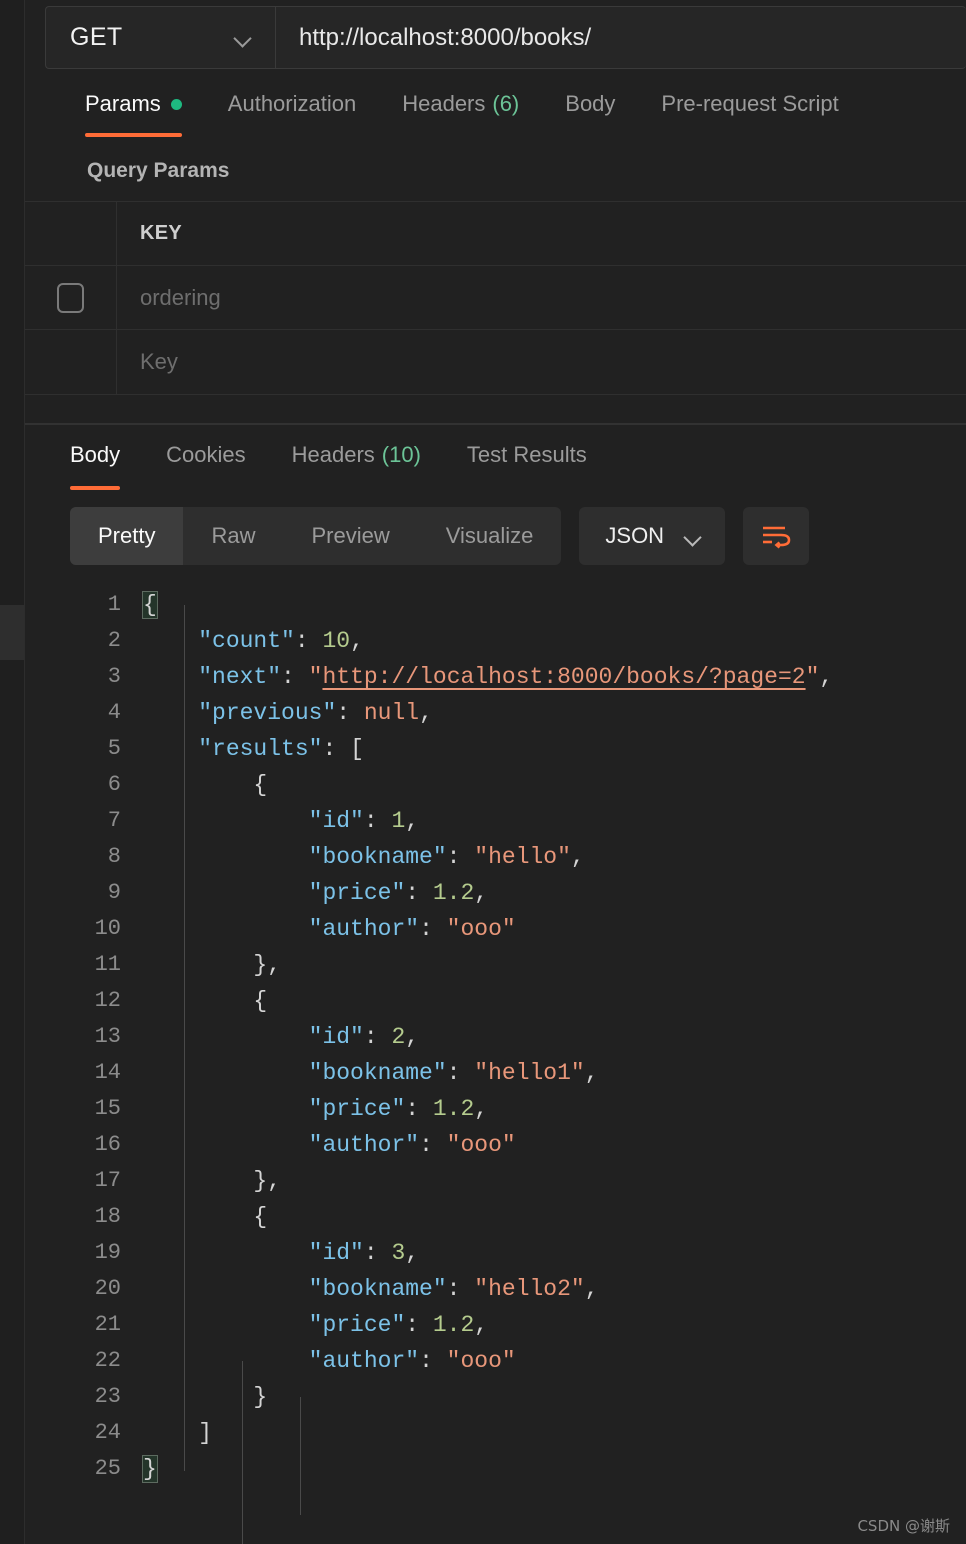 The height and width of the screenshot is (1544, 966). I want to click on word-wrap-icon, so click(777, 537).